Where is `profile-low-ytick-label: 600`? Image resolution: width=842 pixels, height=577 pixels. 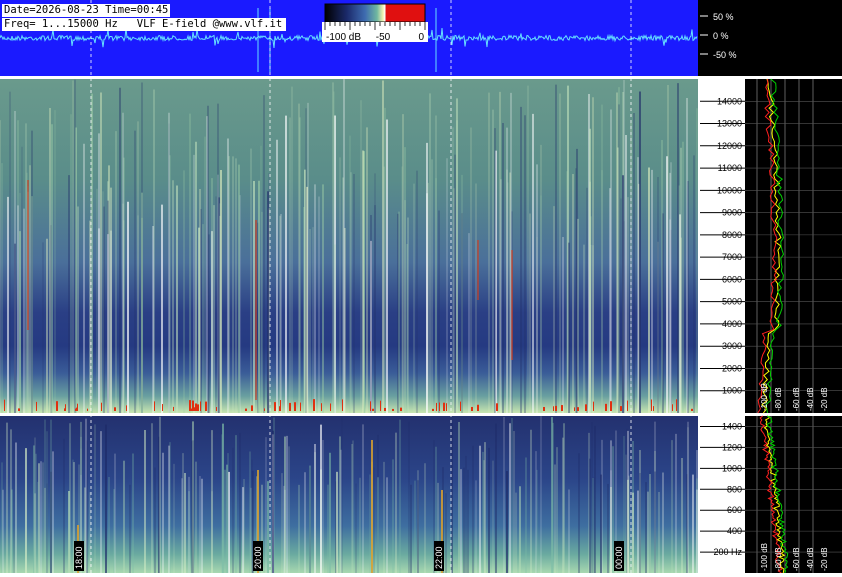
profile-low-ytick-label: 600 is located at coordinates (734, 510).